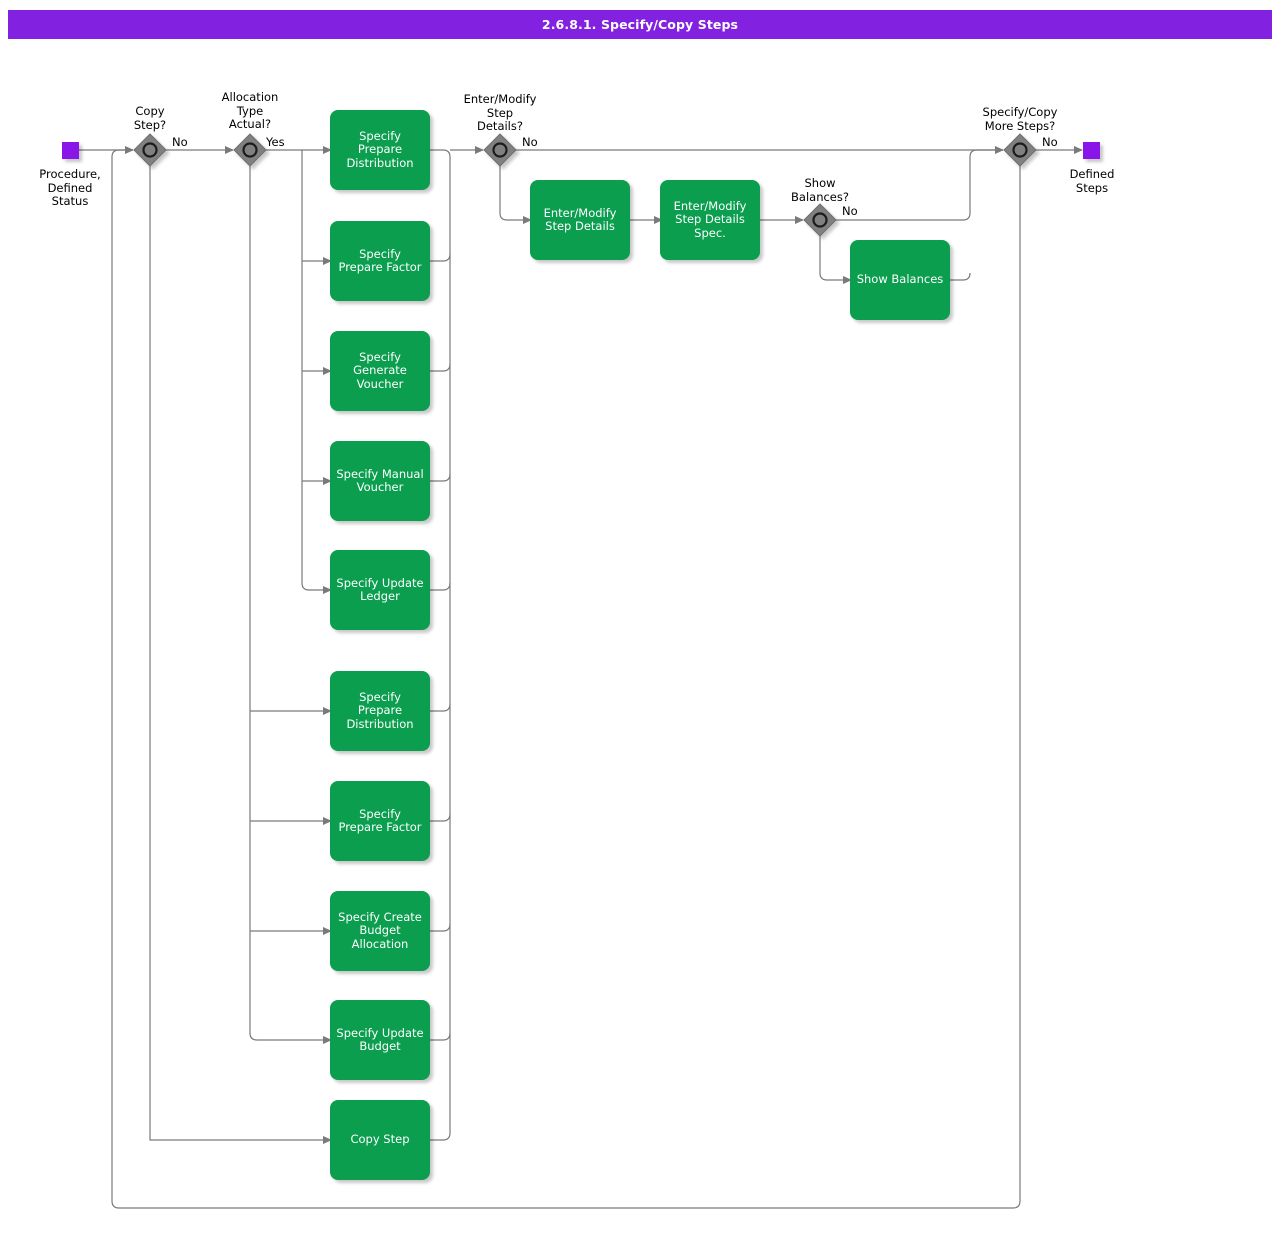  I want to click on decision-show-balances-label: Show Balances?, so click(820, 190).